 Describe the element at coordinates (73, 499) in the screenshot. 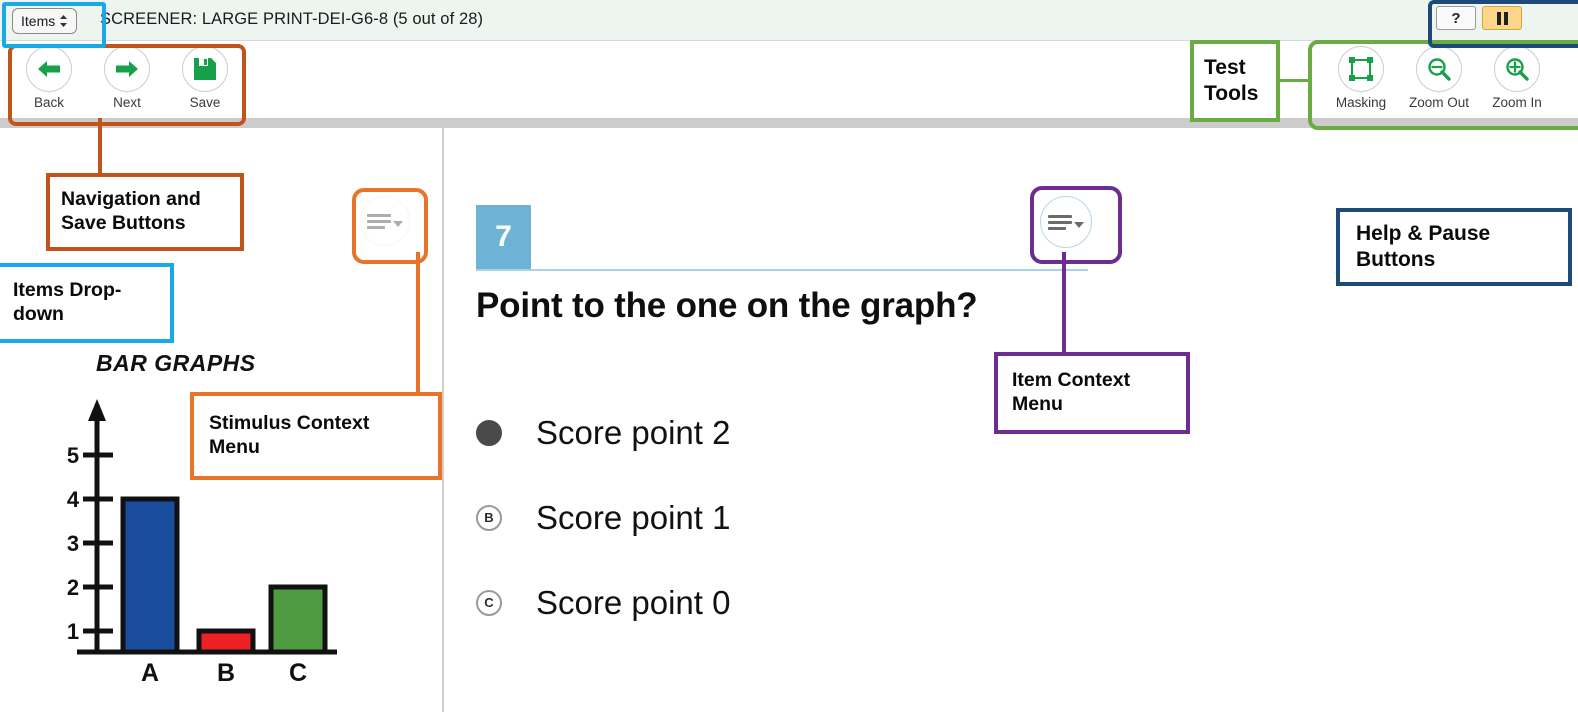

I see `svg-text: 4` at that location.